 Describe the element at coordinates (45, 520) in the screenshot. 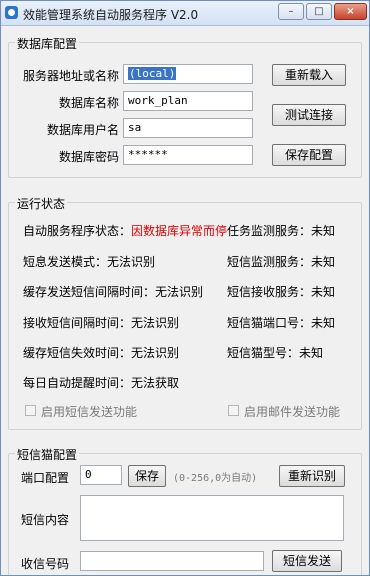

I see `sms-content-label: 短信内容` at that location.